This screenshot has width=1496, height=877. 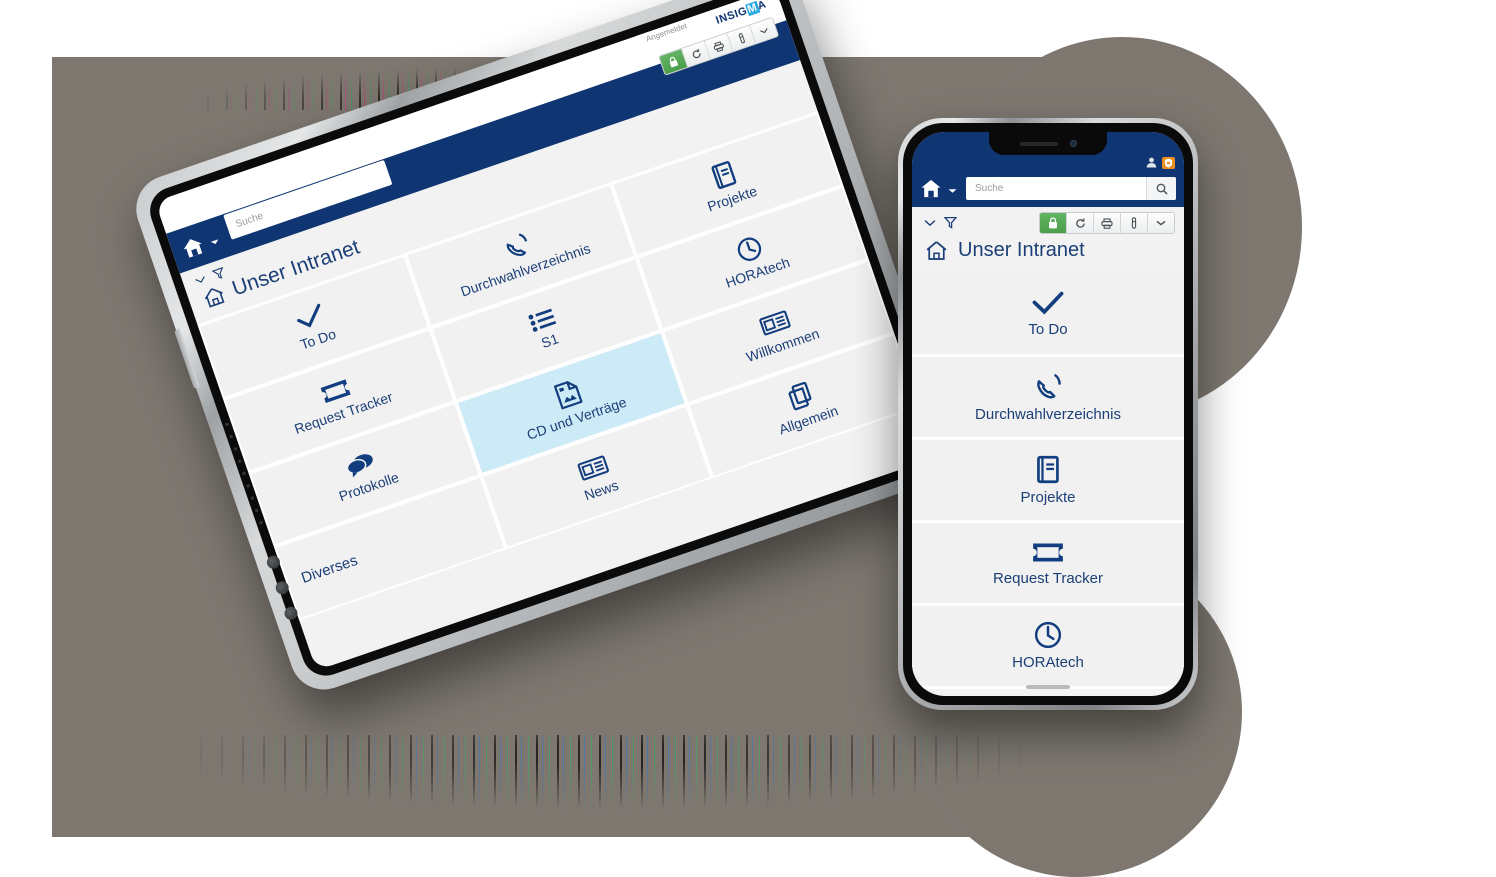 I want to click on lock-icon, so click(x=1053, y=223).